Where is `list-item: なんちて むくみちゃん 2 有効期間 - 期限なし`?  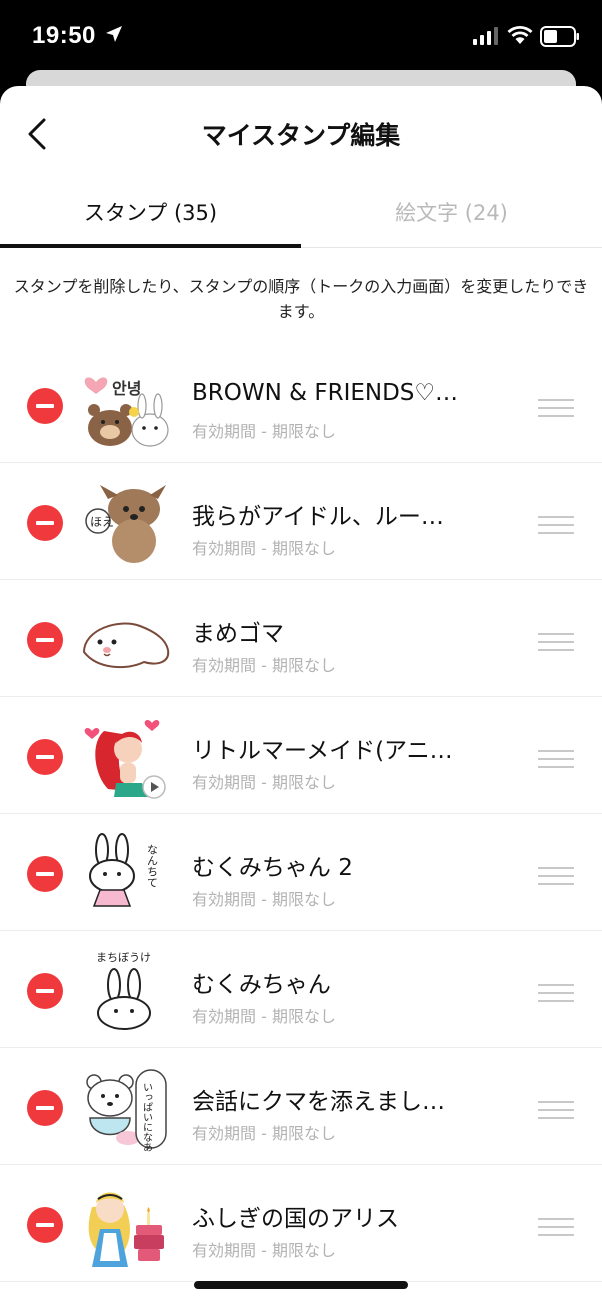
list-item: なんちて むくみちゃん 2 有効期間 - 期限なし is located at coordinates (301, 872).